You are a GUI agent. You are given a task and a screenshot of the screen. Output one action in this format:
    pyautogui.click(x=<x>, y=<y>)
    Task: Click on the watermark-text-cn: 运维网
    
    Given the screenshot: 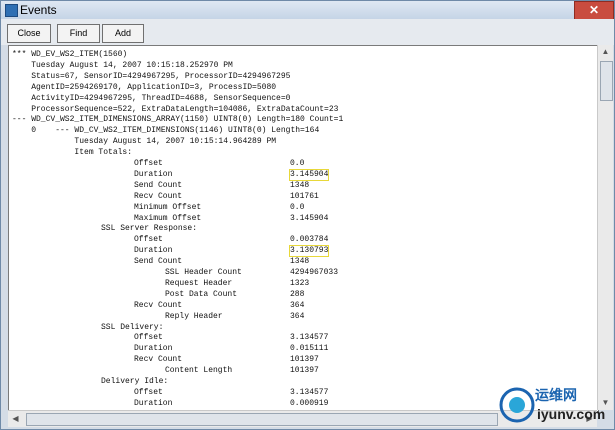 What is the action you would take?
    pyautogui.click(x=556, y=395)
    